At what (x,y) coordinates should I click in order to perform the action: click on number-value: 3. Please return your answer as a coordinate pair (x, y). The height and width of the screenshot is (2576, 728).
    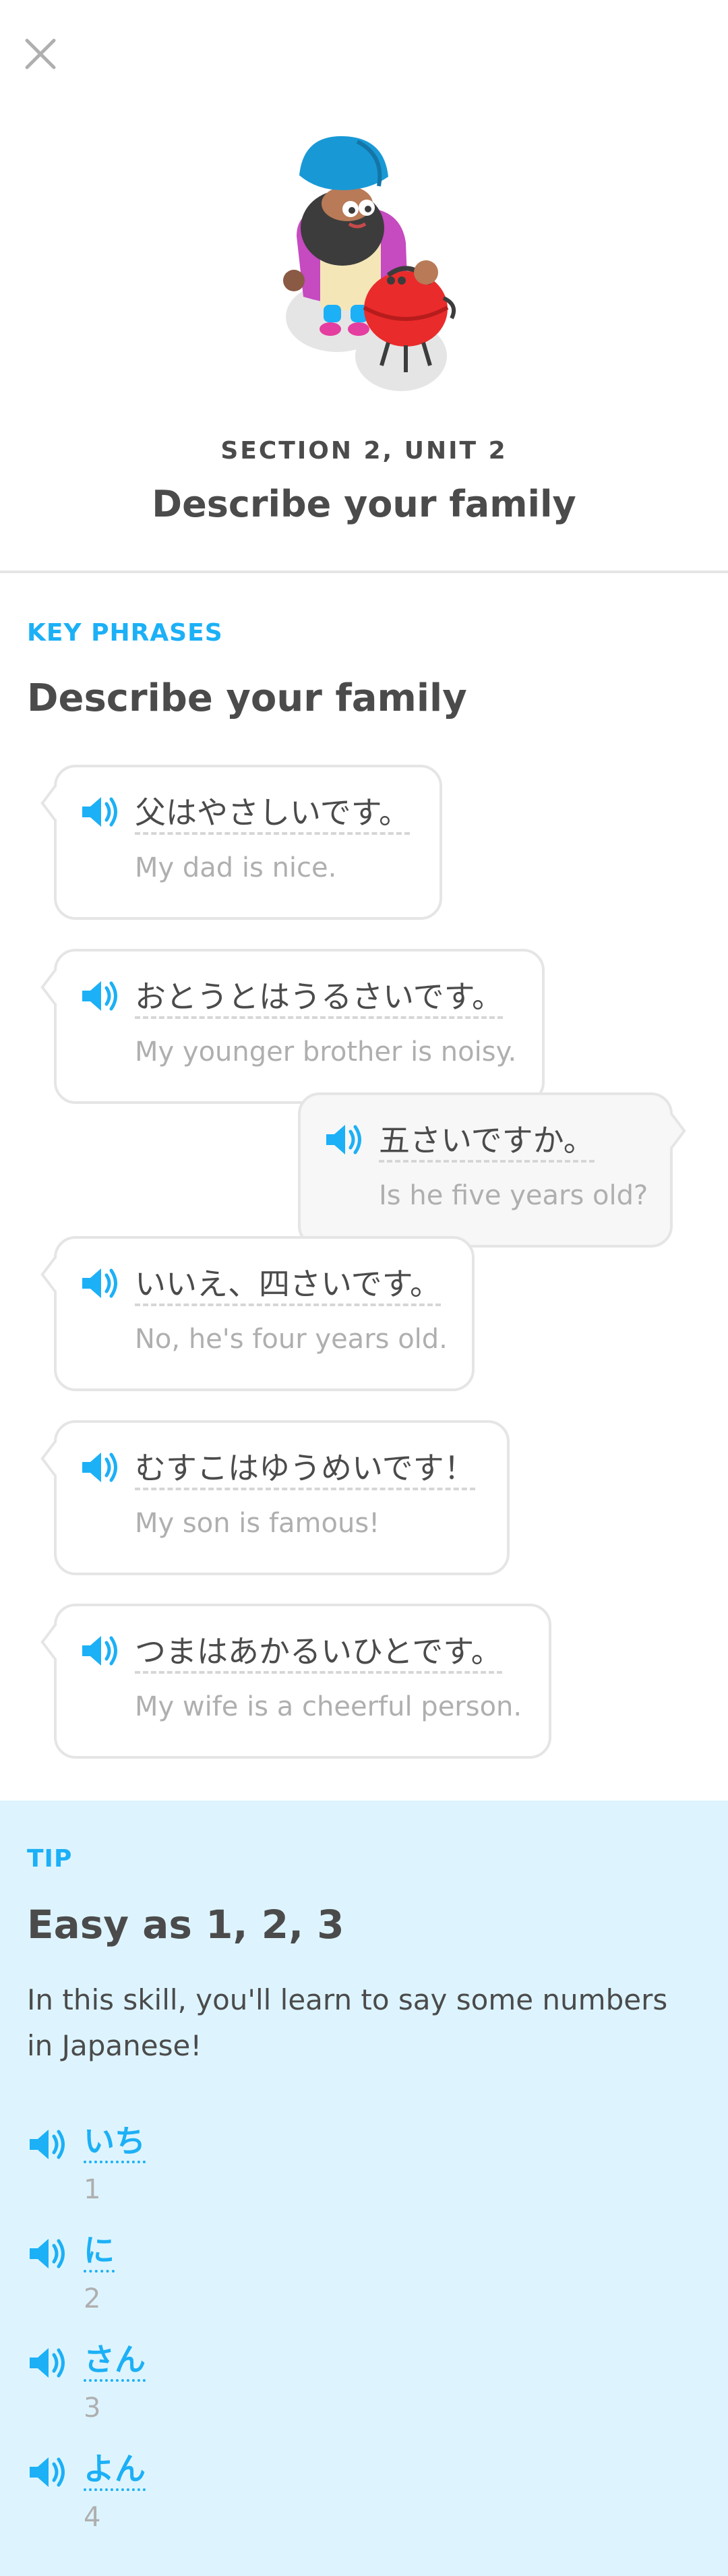
    Looking at the image, I should click on (93, 2409).